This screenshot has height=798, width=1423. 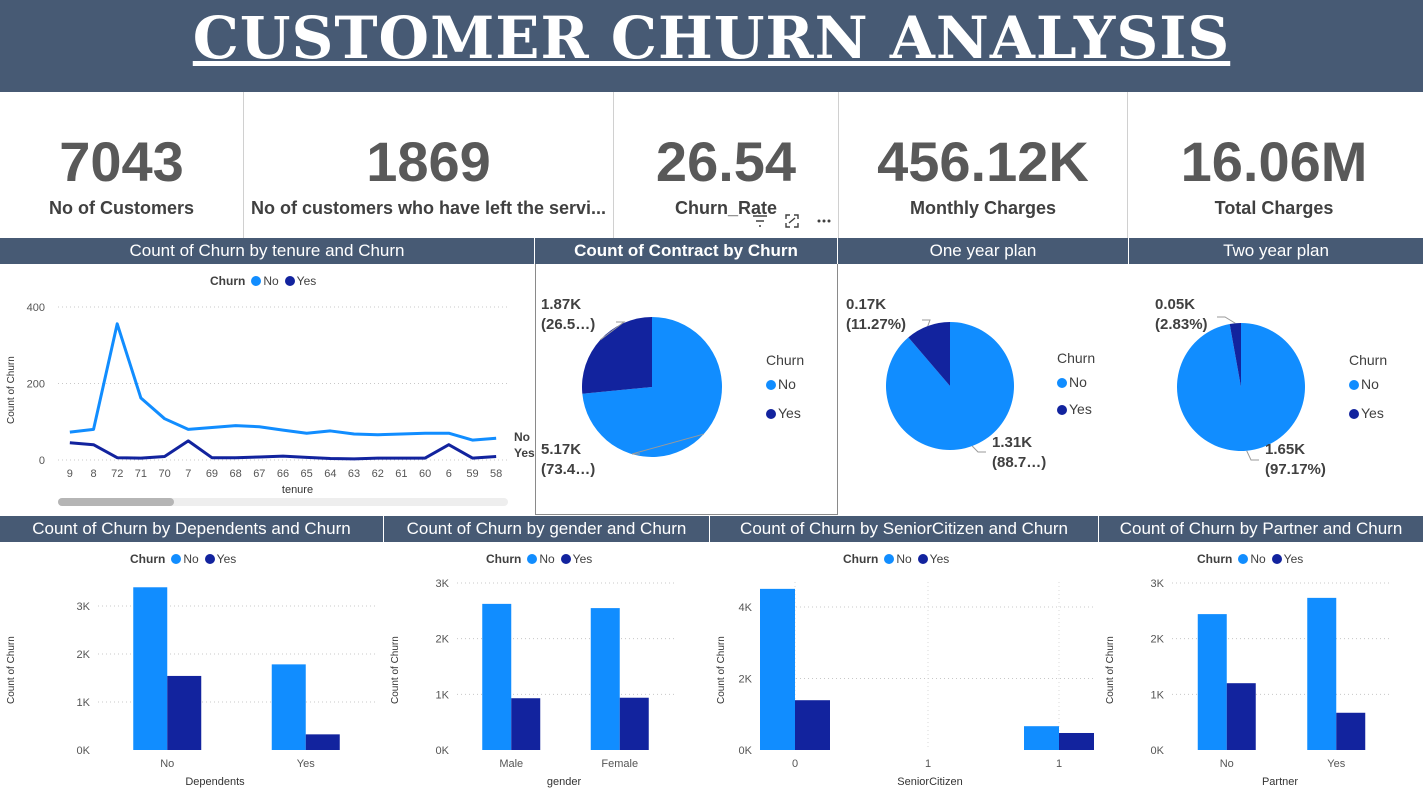 What do you see at coordinates (212, 474) in the screenshot?
I see `x-tick-label: 69` at bounding box center [212, 474].